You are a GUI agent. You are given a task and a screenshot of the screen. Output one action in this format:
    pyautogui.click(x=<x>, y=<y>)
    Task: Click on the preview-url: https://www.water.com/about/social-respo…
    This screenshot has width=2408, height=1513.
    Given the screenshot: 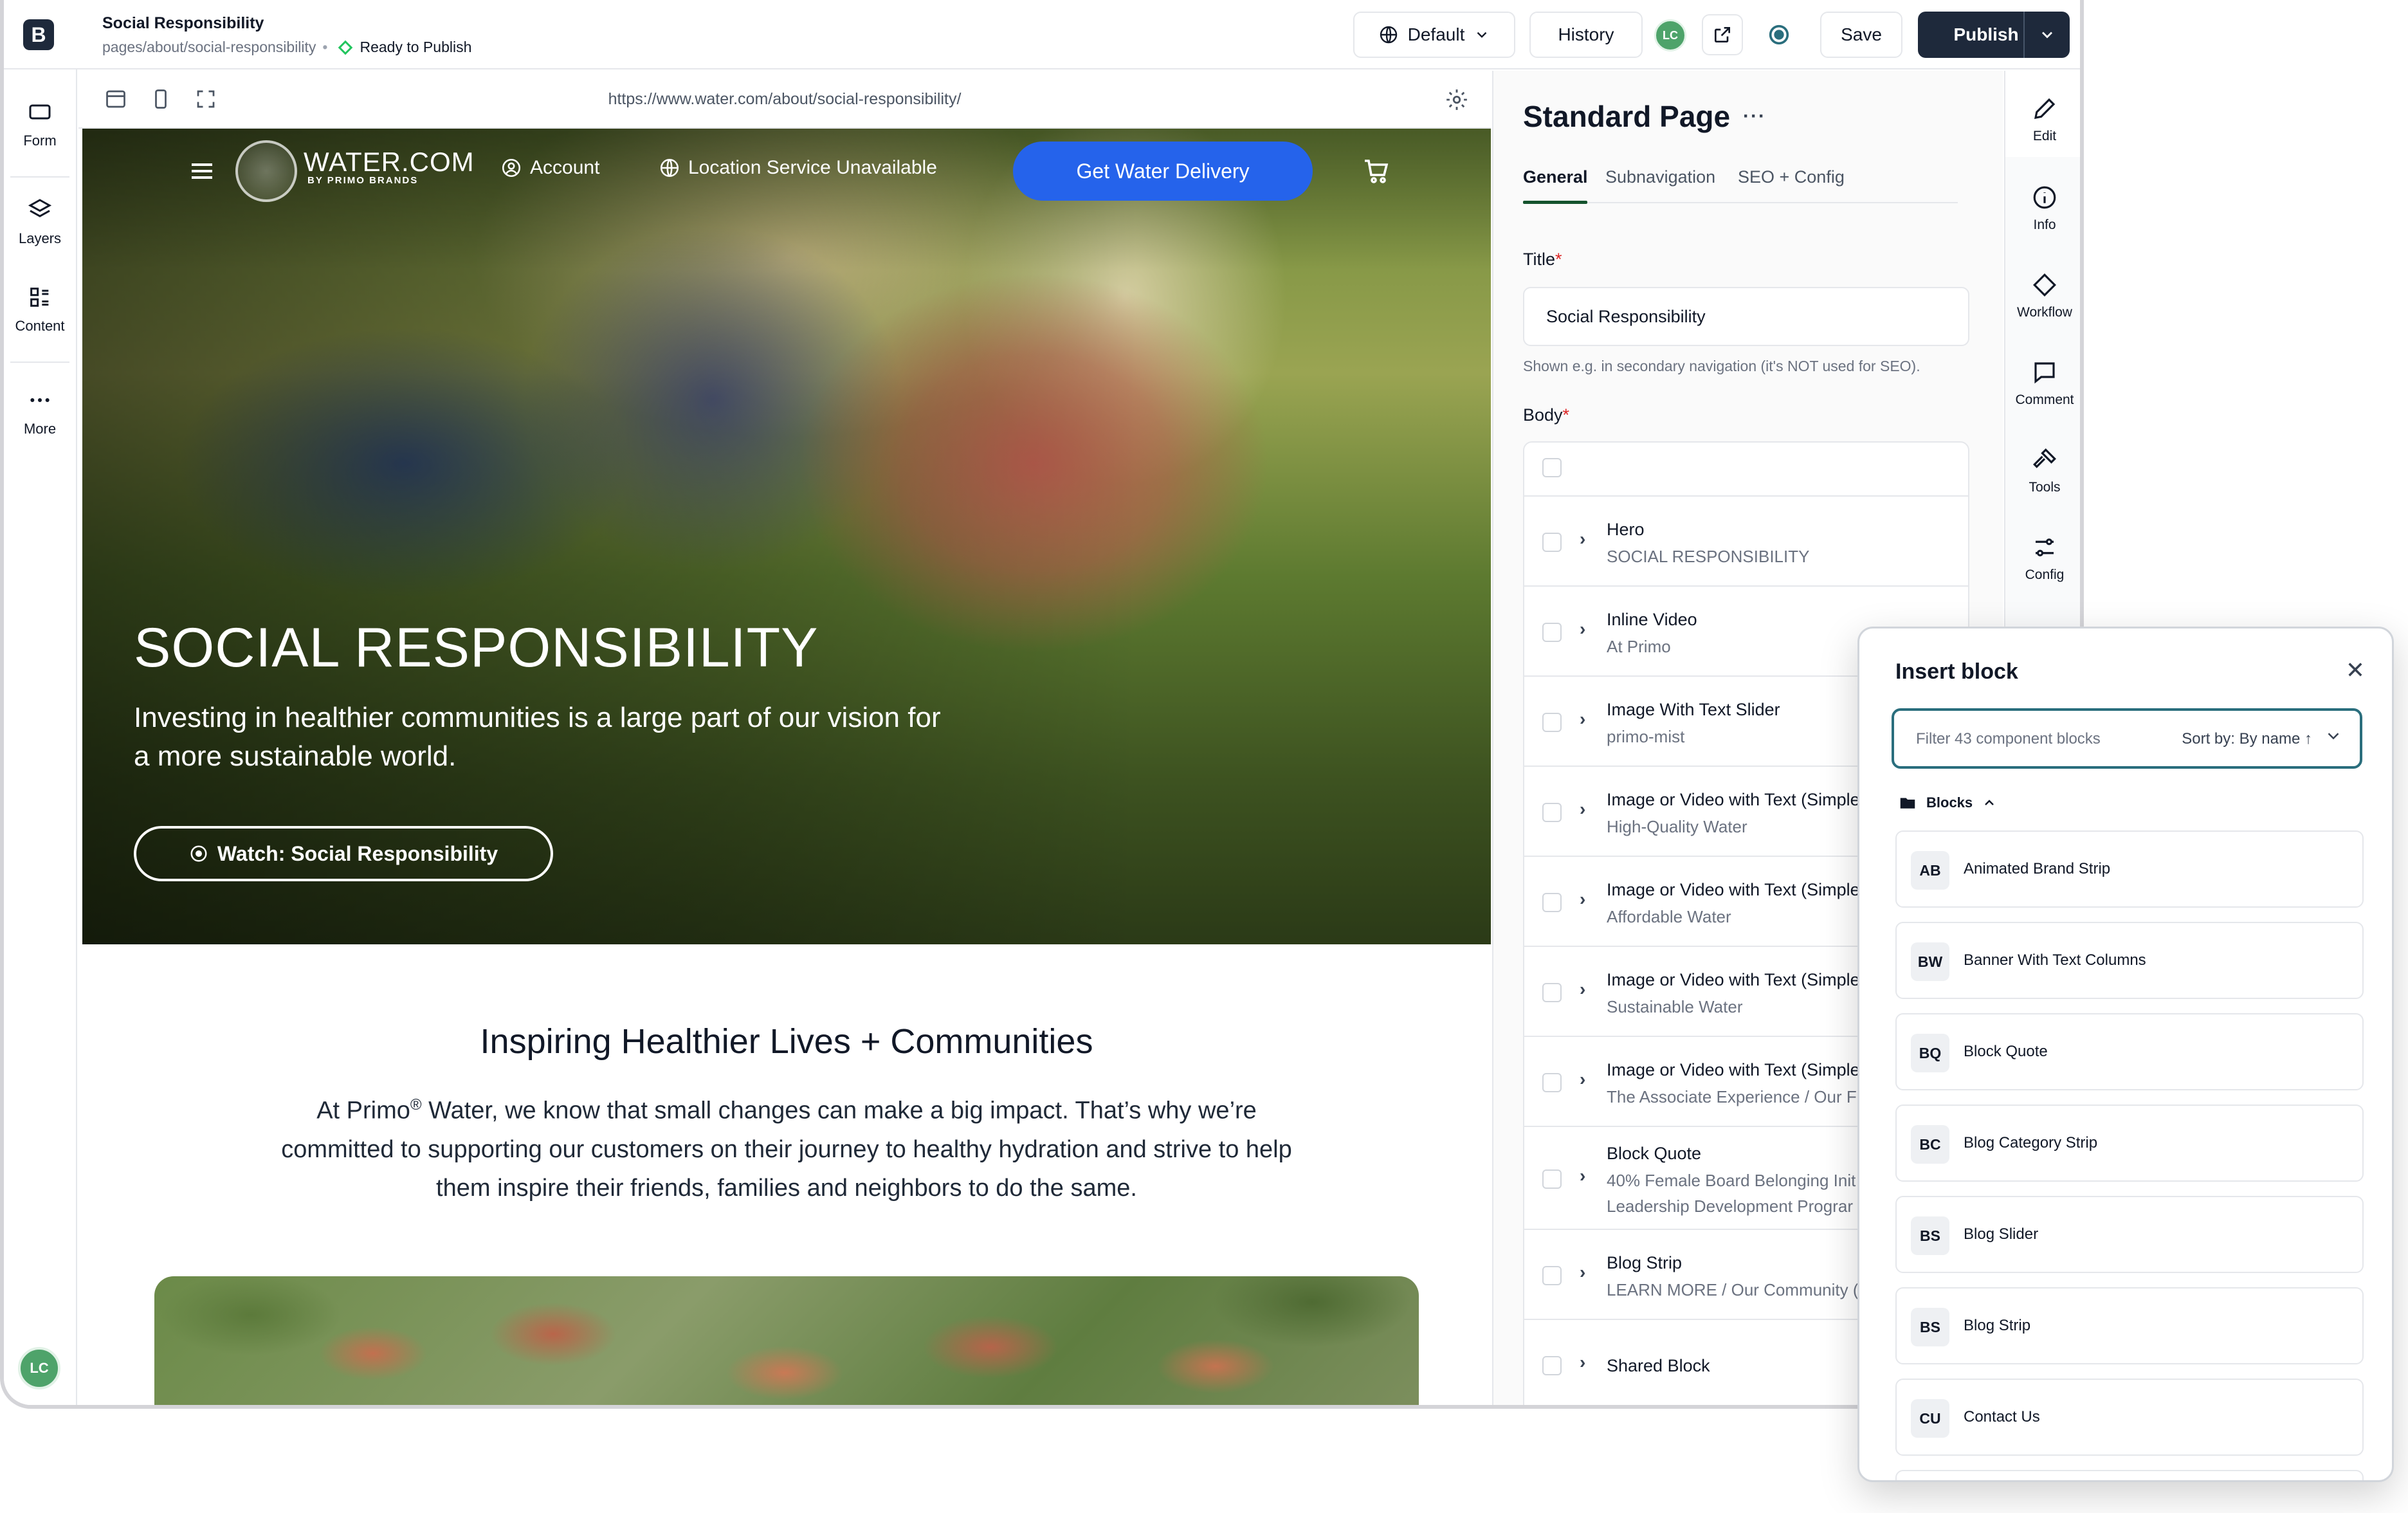 What is the action you would take?
    pyautogui.click(x=785, y=99)
    